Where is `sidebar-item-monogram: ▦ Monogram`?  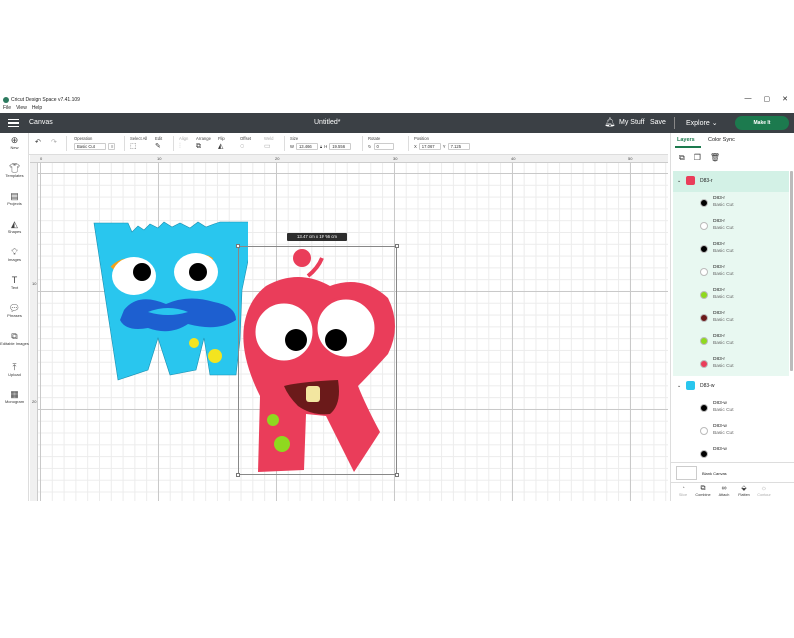 sidebar-item-monogram: ▦ Monogram is located at coordinates (14, 396).